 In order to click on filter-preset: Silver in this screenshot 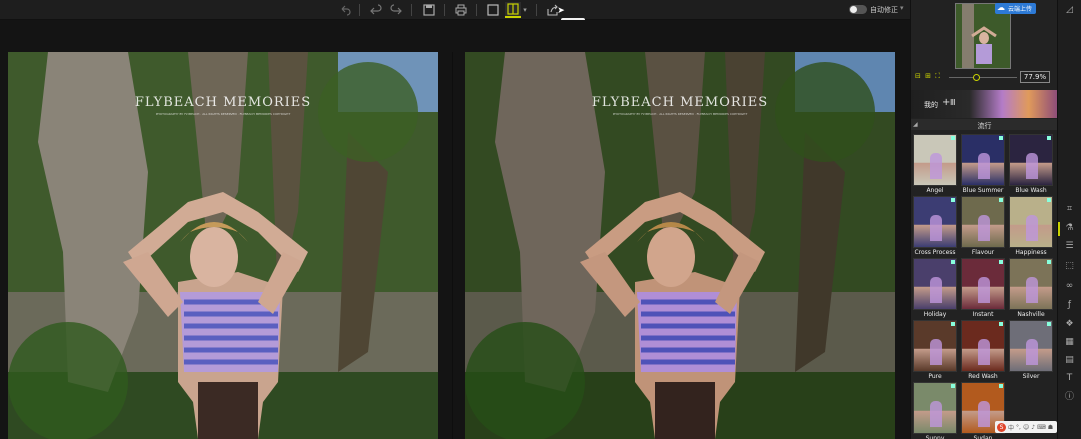, I will do `click(1031, 351)`.